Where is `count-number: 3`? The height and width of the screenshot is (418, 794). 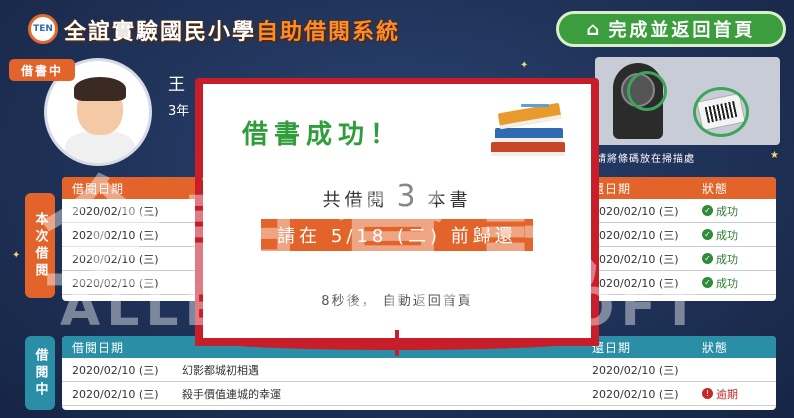
count-number: 3 is located at coordinates (408, 196).